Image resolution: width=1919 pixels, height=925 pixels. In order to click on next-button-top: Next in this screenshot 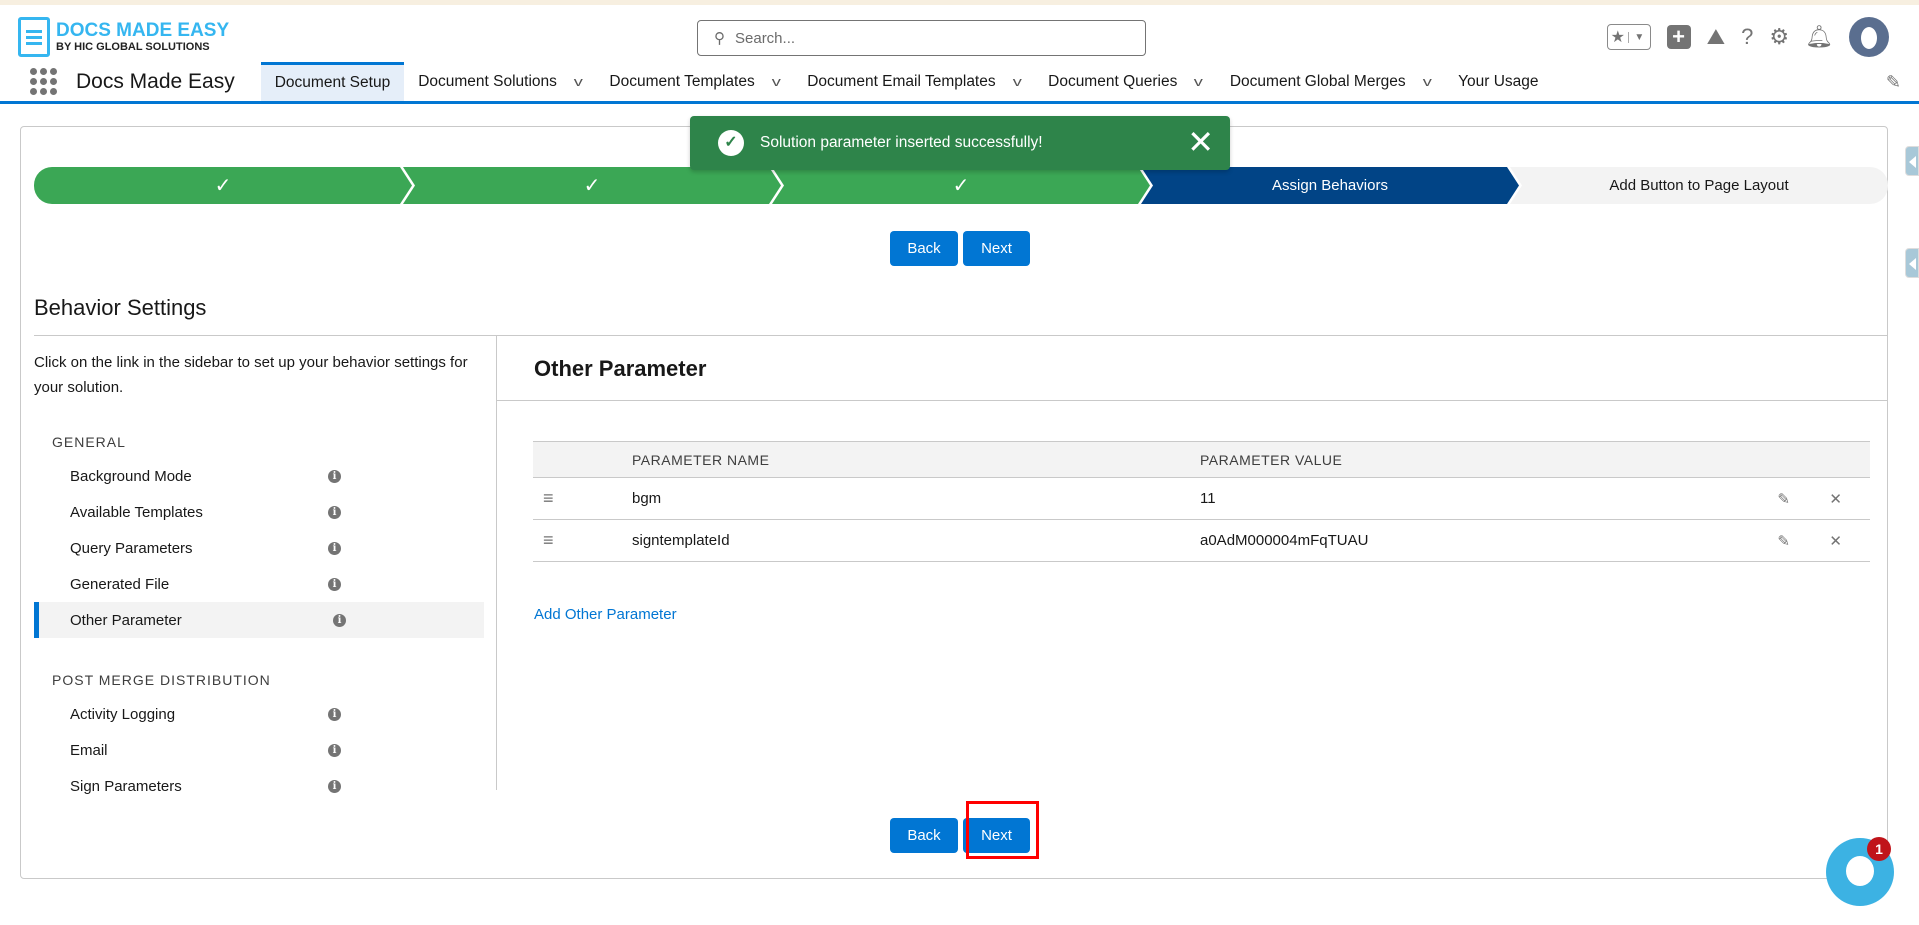, I will do `click(996, 248)`.